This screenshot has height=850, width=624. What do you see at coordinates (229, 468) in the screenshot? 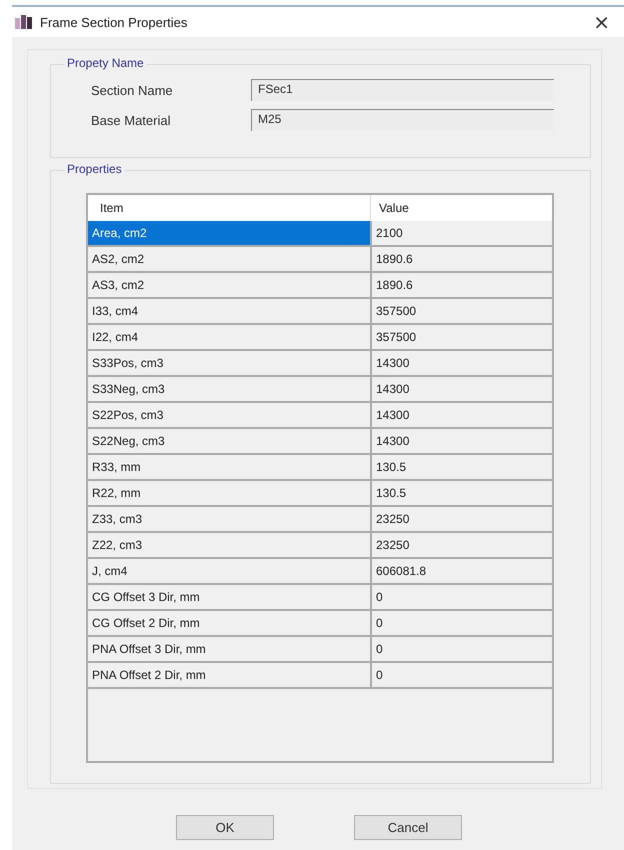
I see `table-cell: R33, mm` at bounding box center [229, 468].